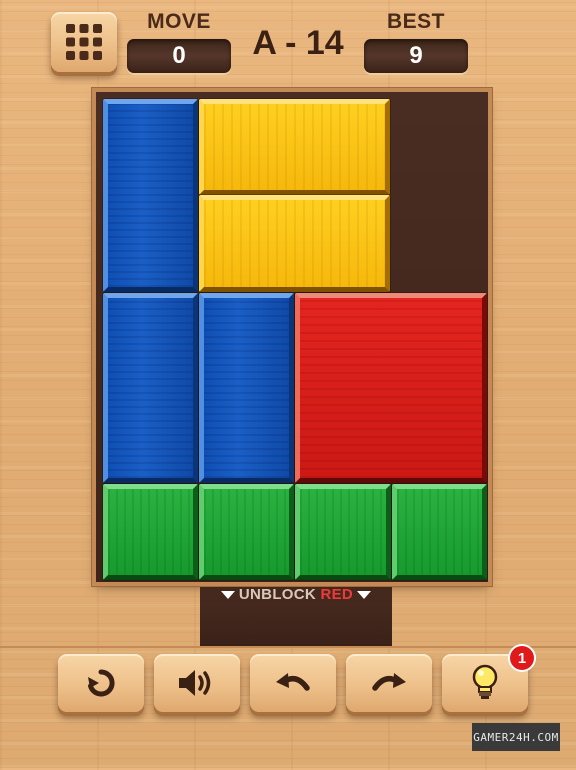 The width and height of the screenshot is (576, 770). I want to click on redo-button, so click(389, 683).